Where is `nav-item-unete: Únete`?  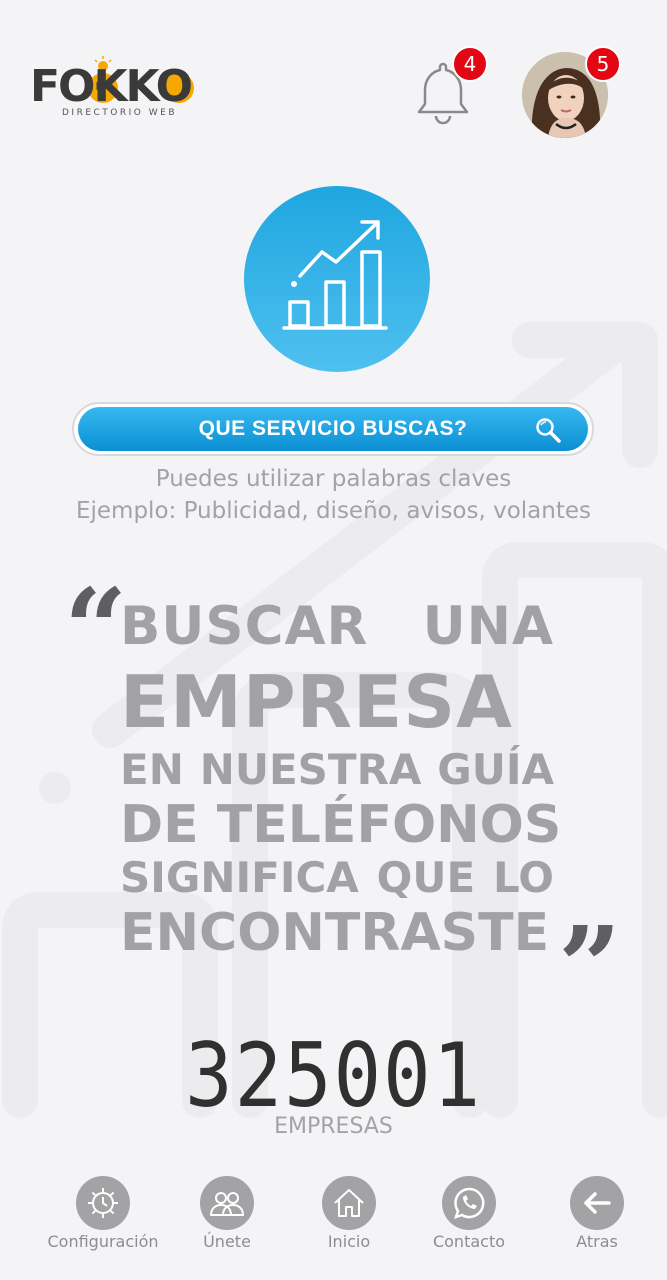
nav-item-unete: Únete is located at coordinates (226, 1216).